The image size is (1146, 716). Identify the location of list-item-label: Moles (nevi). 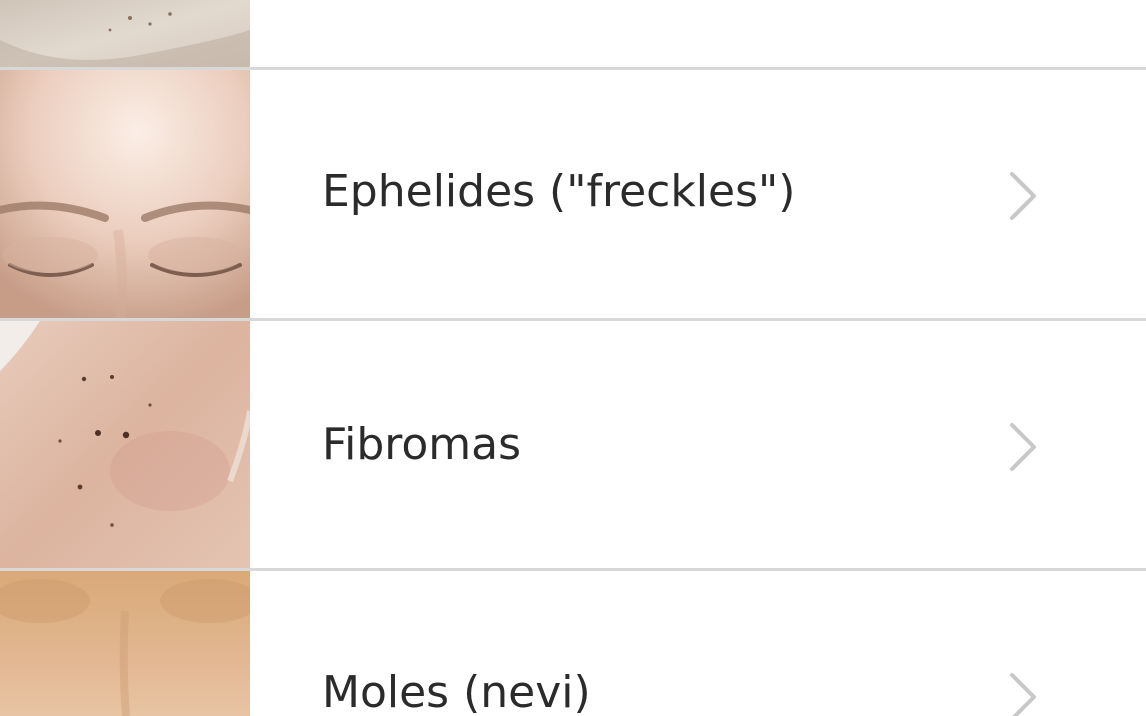
(456, 691).